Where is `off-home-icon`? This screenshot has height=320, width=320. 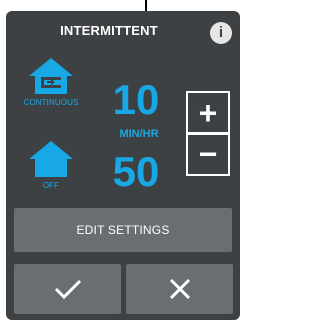 off-home-icon is located at coordinates (51, 159).